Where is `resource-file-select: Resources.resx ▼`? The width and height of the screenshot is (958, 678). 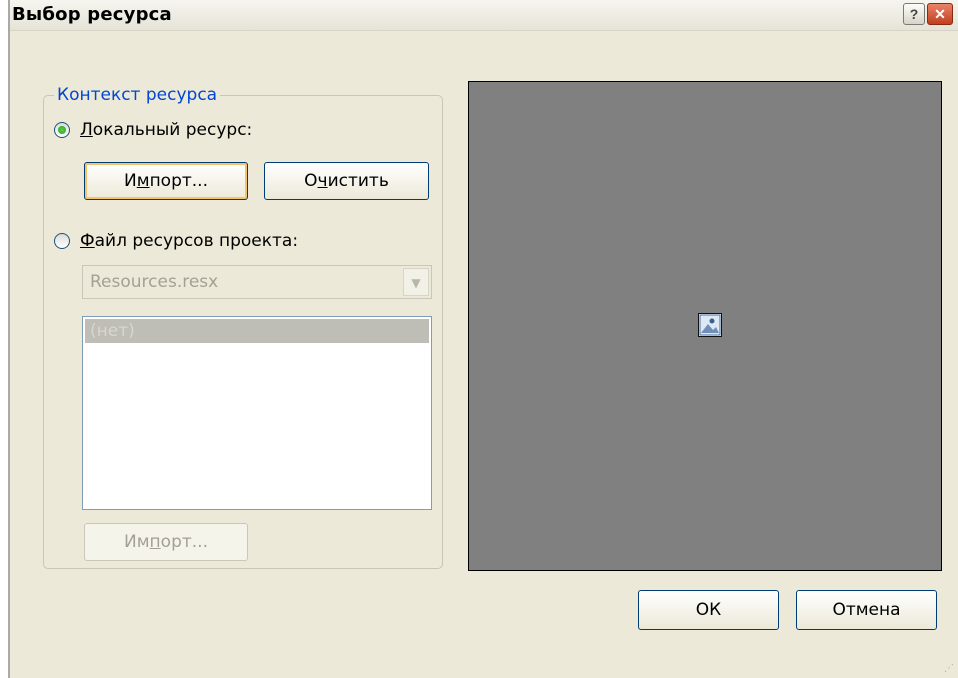
resource-file-select: Resources.resx ▼ is located at coordinates (257, 282).